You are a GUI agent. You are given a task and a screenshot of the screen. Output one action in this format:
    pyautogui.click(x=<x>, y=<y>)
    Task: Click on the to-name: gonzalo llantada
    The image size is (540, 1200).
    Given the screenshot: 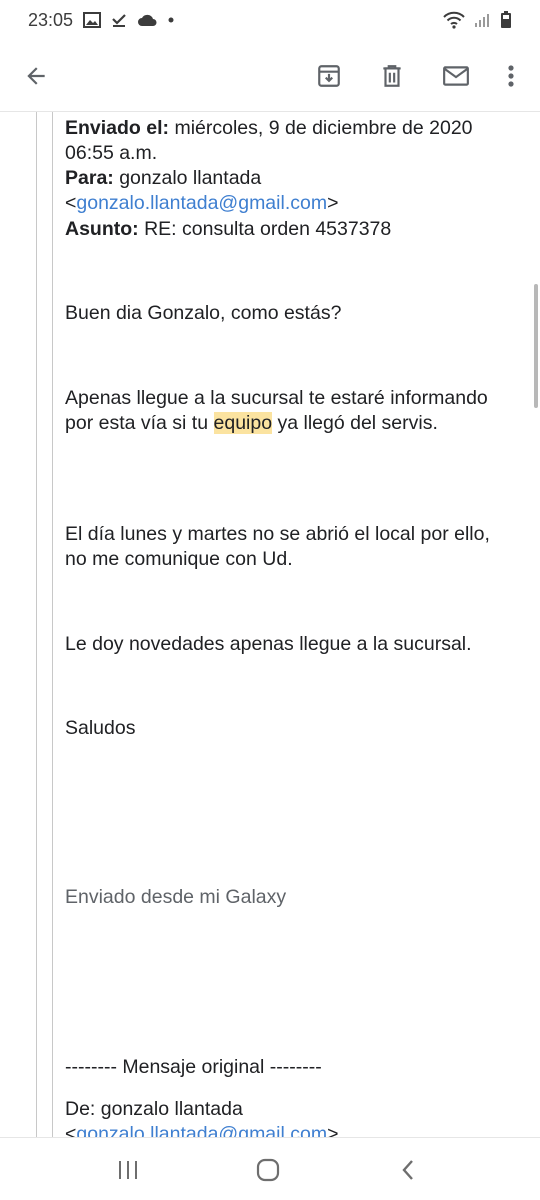 What is the action you would take?
    pyautogui.click(x=187, y=178)
    